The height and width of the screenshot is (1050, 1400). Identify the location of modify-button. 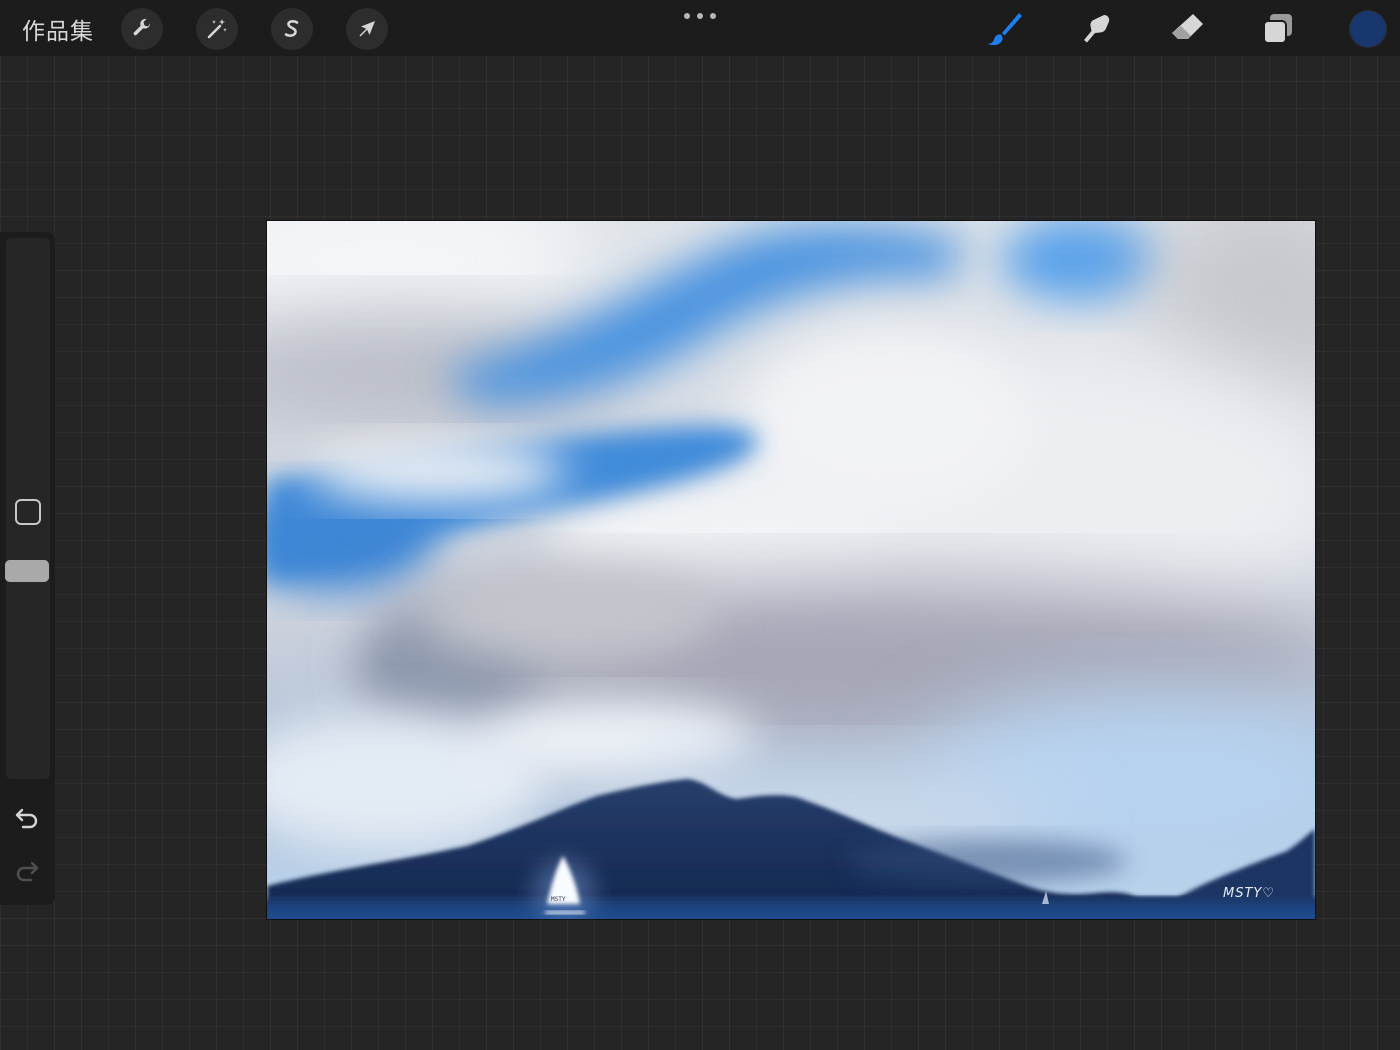
(28, 512).